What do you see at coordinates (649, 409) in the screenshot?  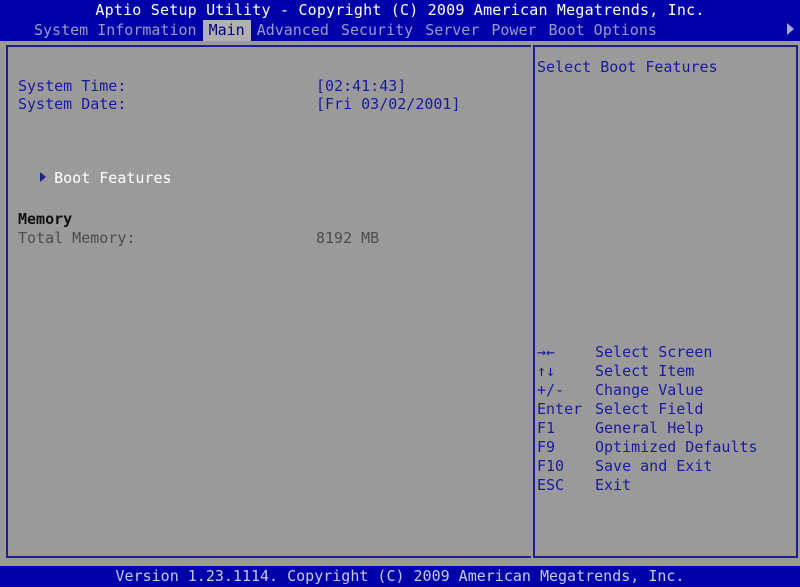 I see `legend-description: Select Field` at bounding box center [649, 409].